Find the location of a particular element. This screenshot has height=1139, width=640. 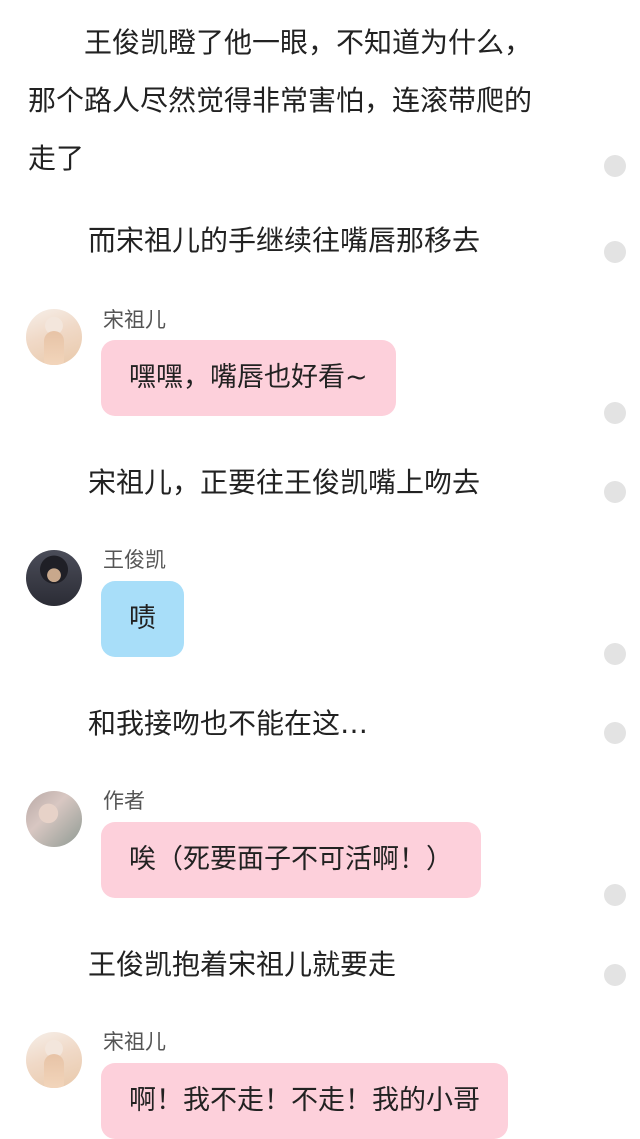

chat-bubble: 啊！我不走！不走！我的小哥 is located at coordinates (304, 1101).